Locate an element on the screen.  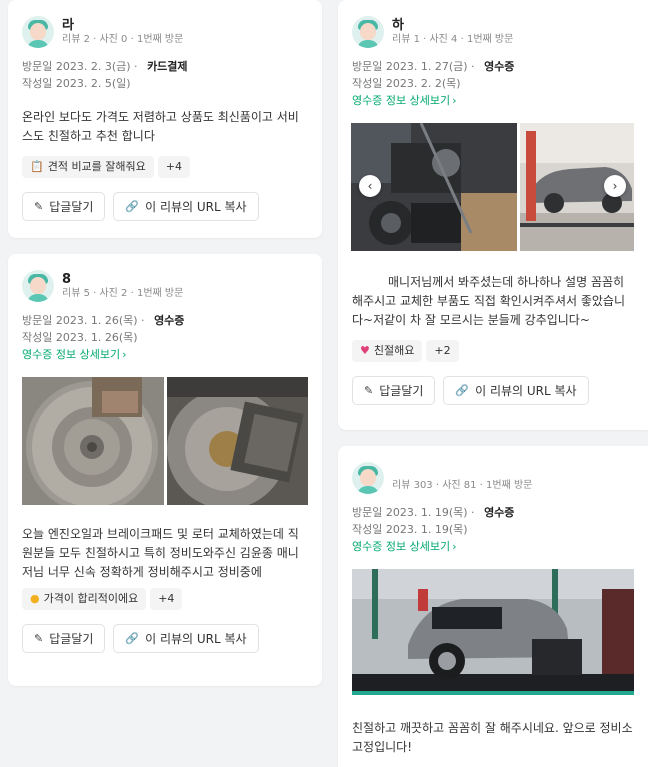
review-photo: › is located at coordinates (577, 187).